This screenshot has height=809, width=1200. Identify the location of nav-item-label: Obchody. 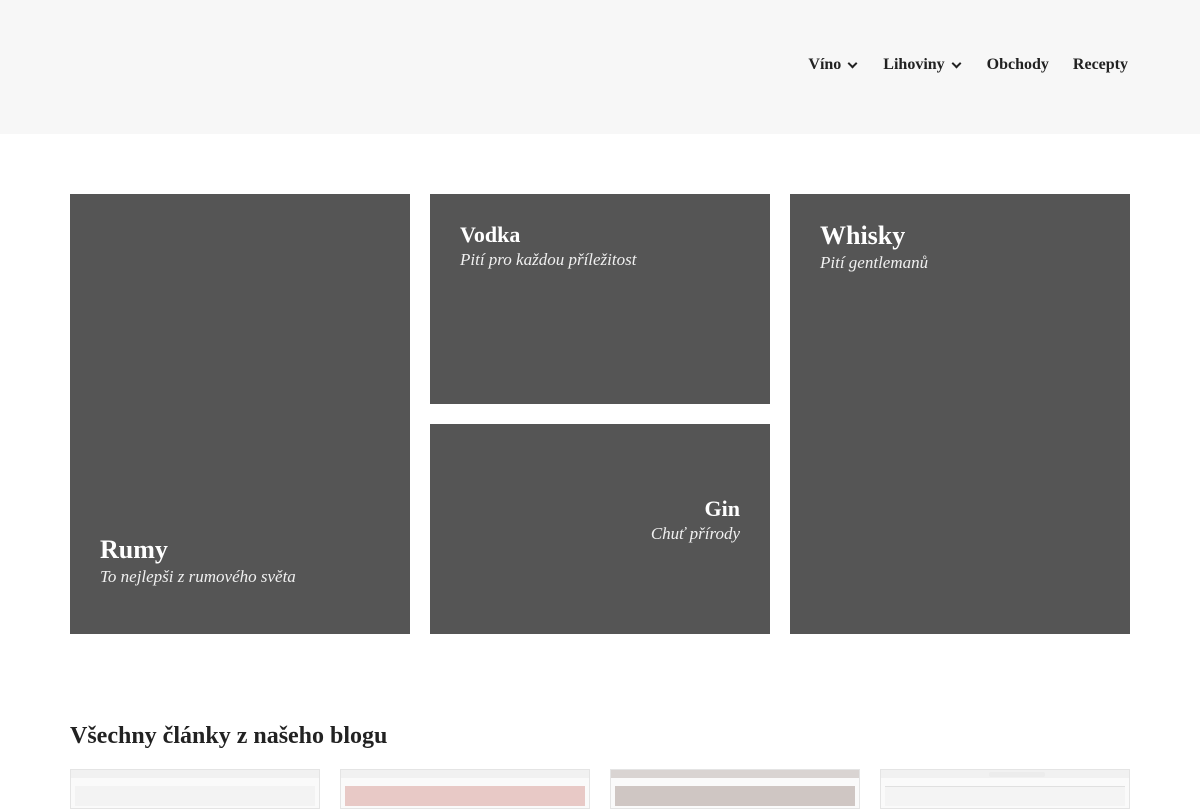
(1017, 64).